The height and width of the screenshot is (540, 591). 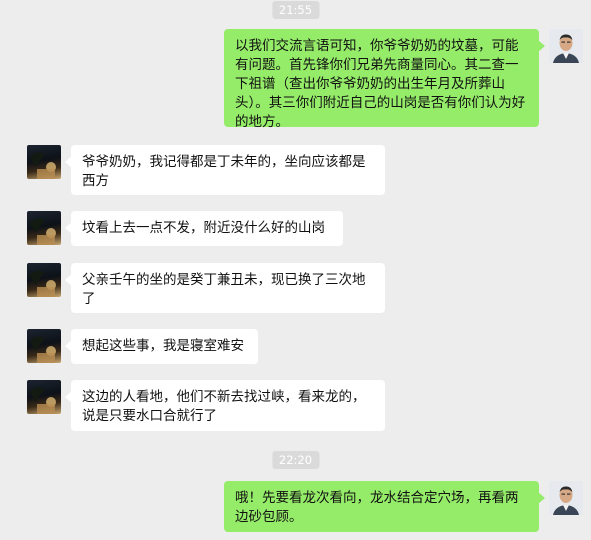 What do you see at coordinates (295, 10) in the screenshot?
I see `timestamp: 21:55` at bounding box center [295, 10].